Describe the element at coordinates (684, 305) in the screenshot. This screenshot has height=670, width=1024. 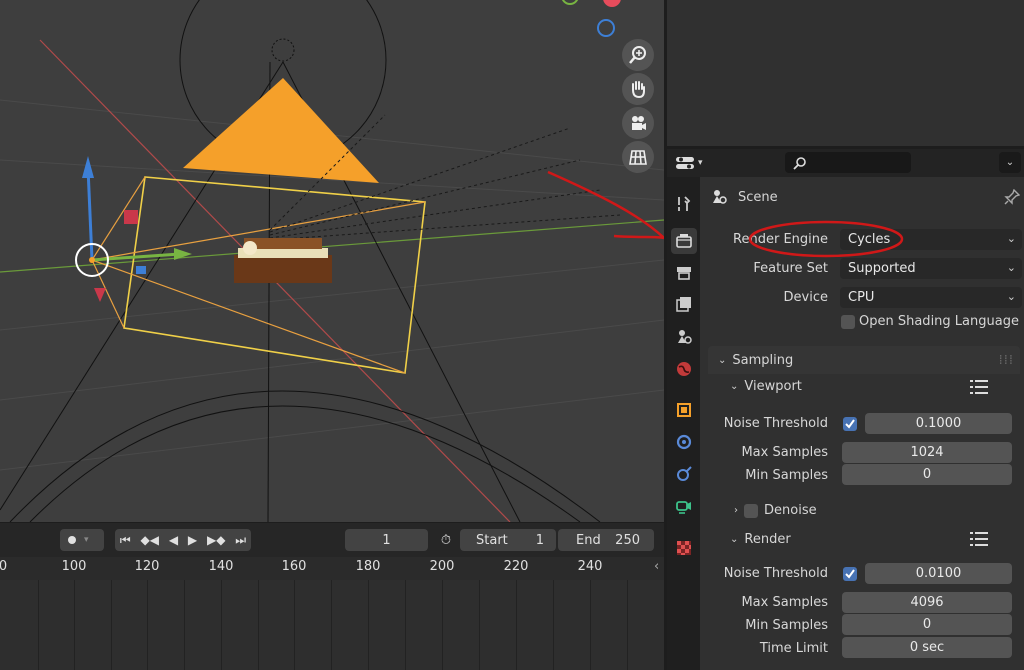
I see `tab-view-layer` at that location.